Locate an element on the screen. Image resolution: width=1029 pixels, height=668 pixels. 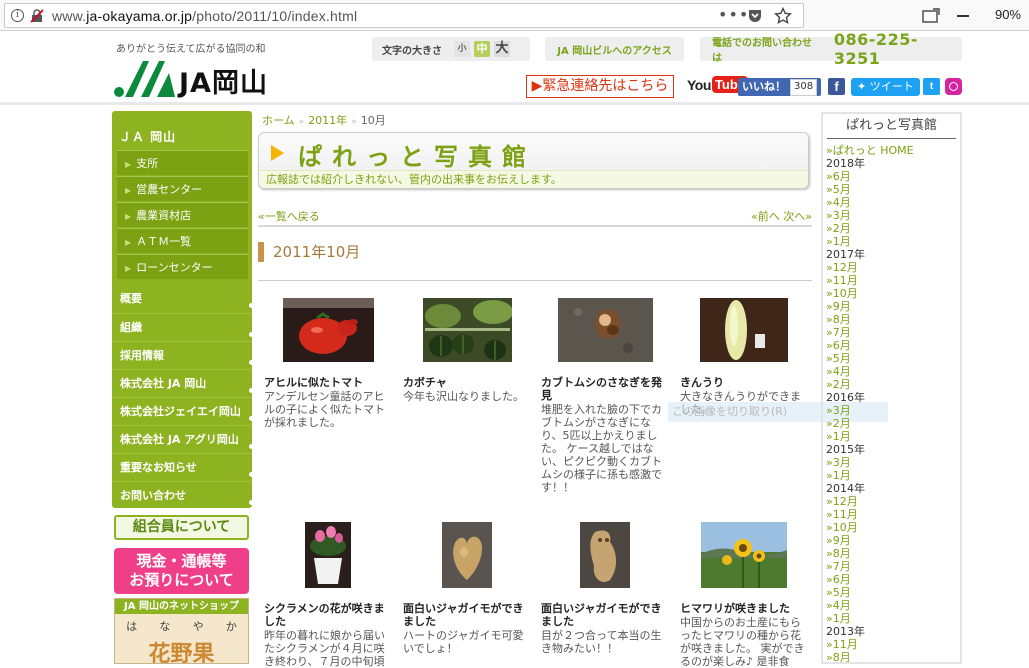
photo-tomato is located at coordinates (328, 330).